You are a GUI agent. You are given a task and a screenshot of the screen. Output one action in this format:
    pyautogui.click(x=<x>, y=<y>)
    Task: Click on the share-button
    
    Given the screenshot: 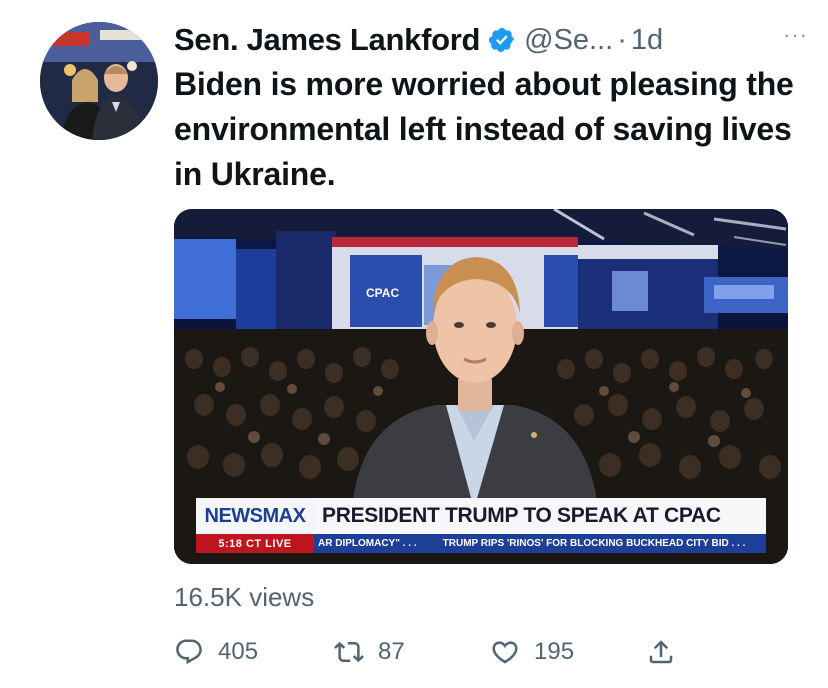 What is the action you would take?
    pyautogui.click(x=661, y=652)
    